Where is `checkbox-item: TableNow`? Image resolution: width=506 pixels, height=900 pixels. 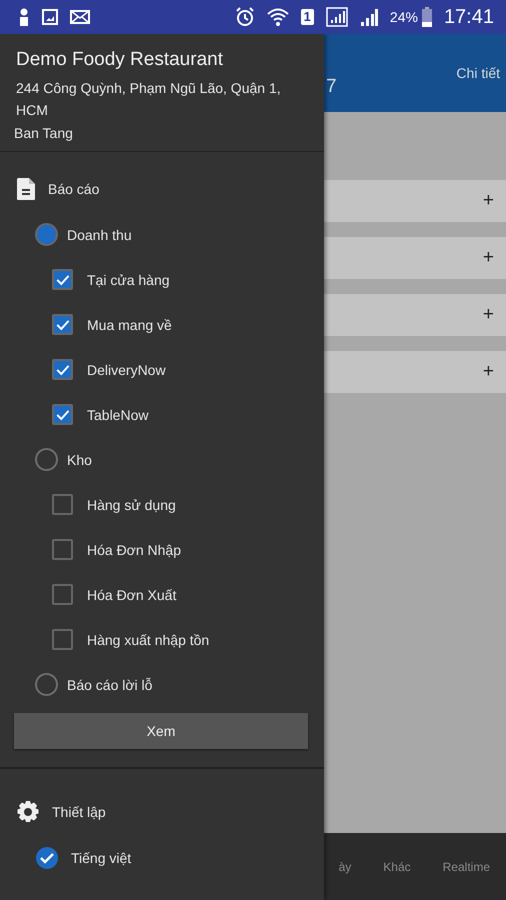 checkbox-item: TableNow is located at coordinates (162, 414).